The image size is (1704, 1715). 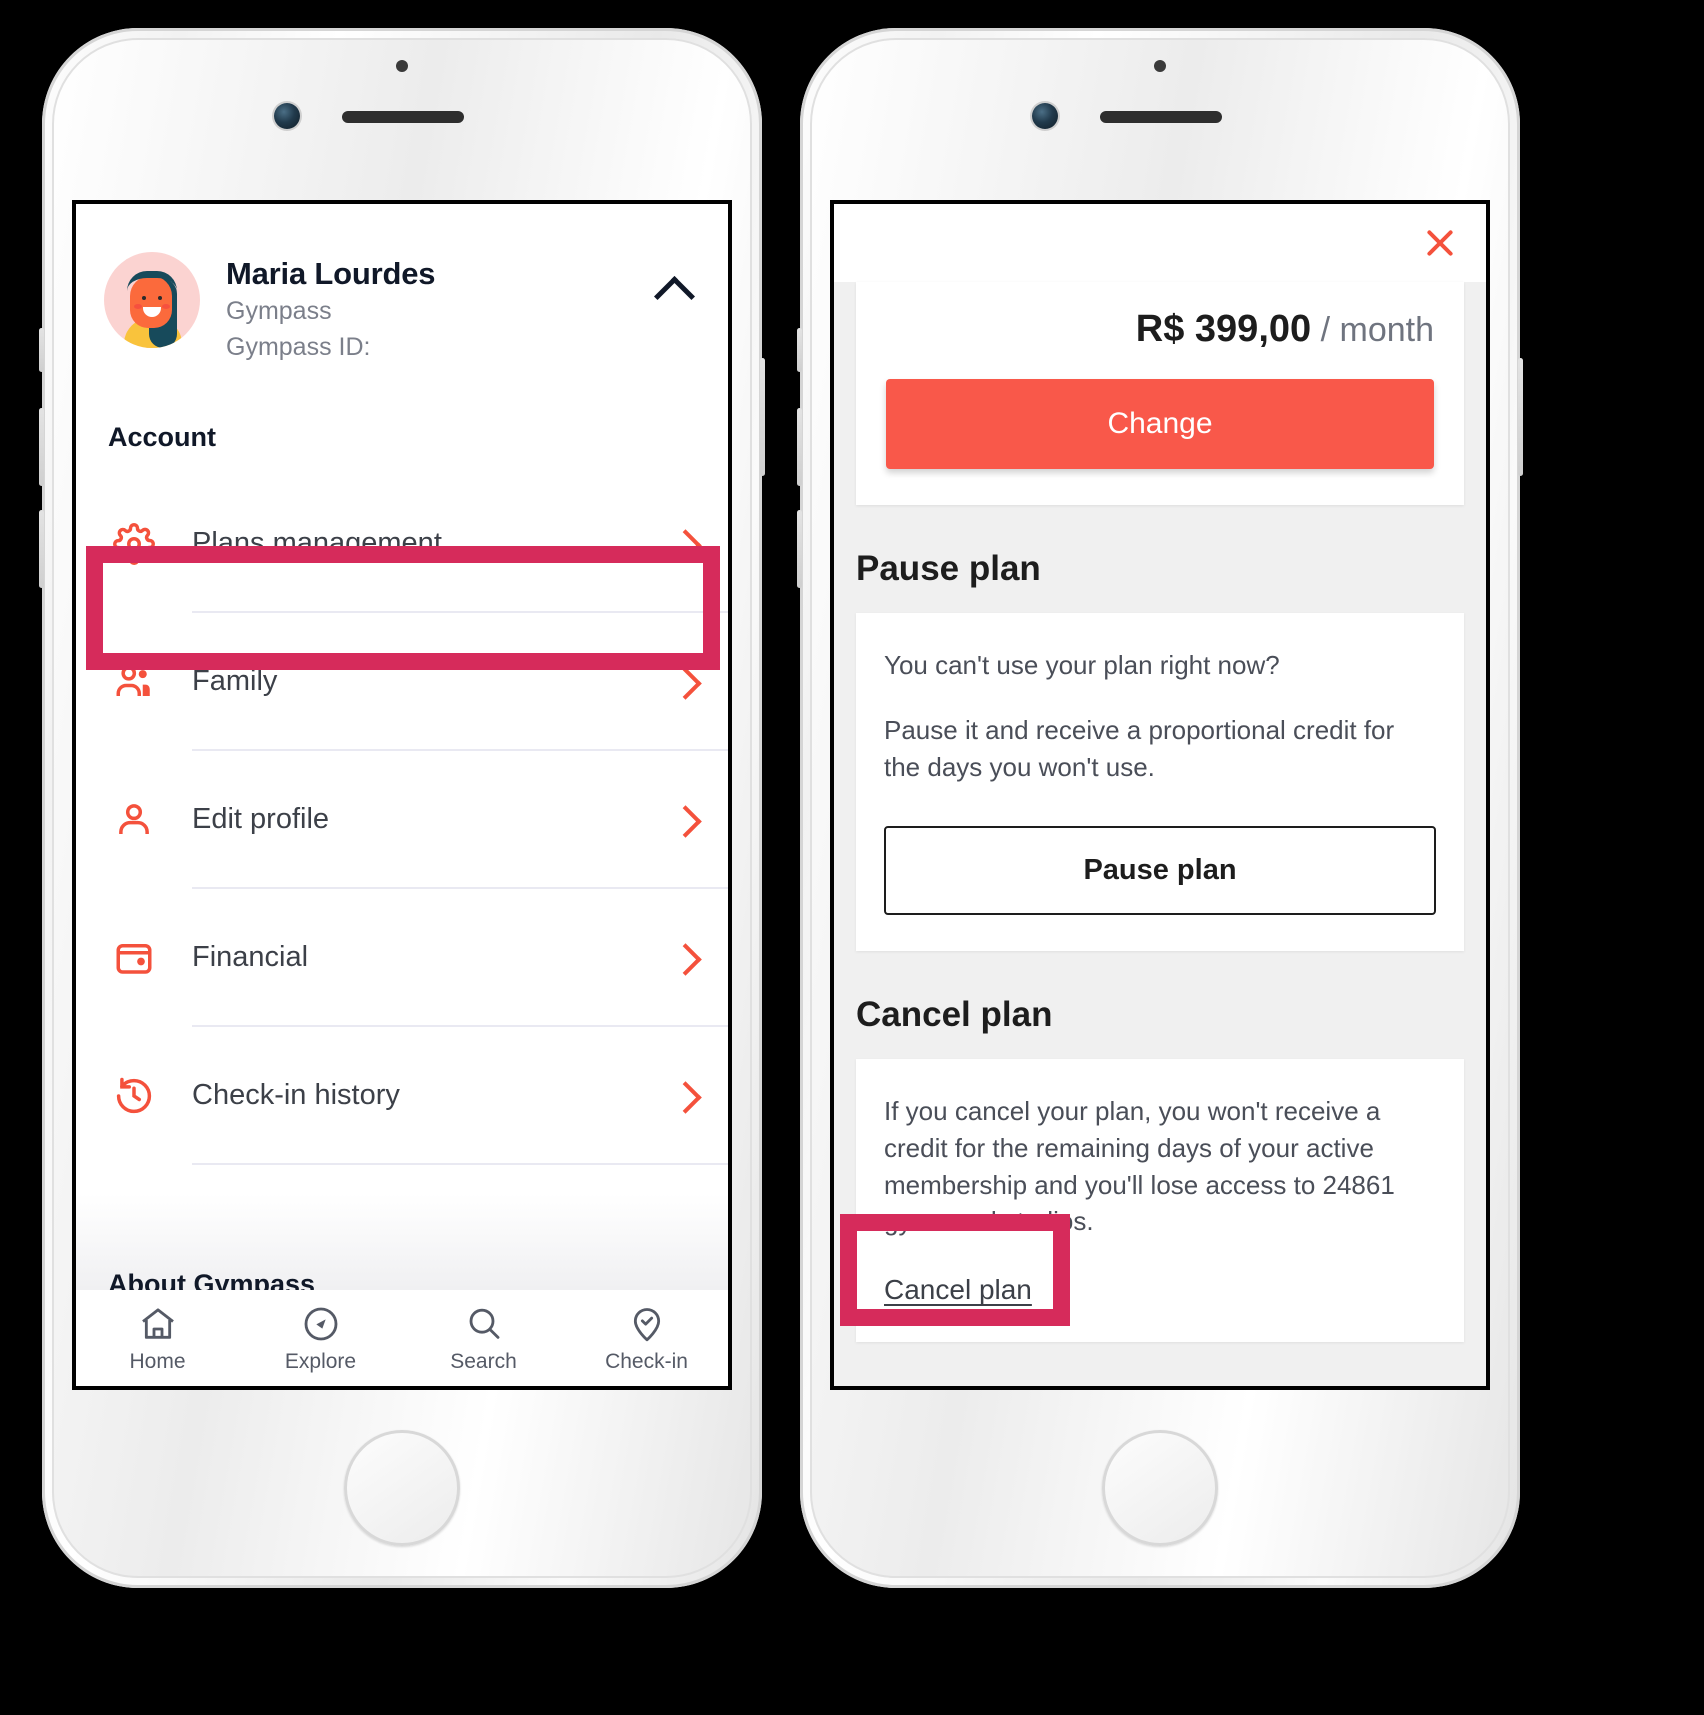 What do you see at coordinates (646, 1339) in the screenshot?
I see `tab-checkin: Check-in` at bounding box center [646, 1339].